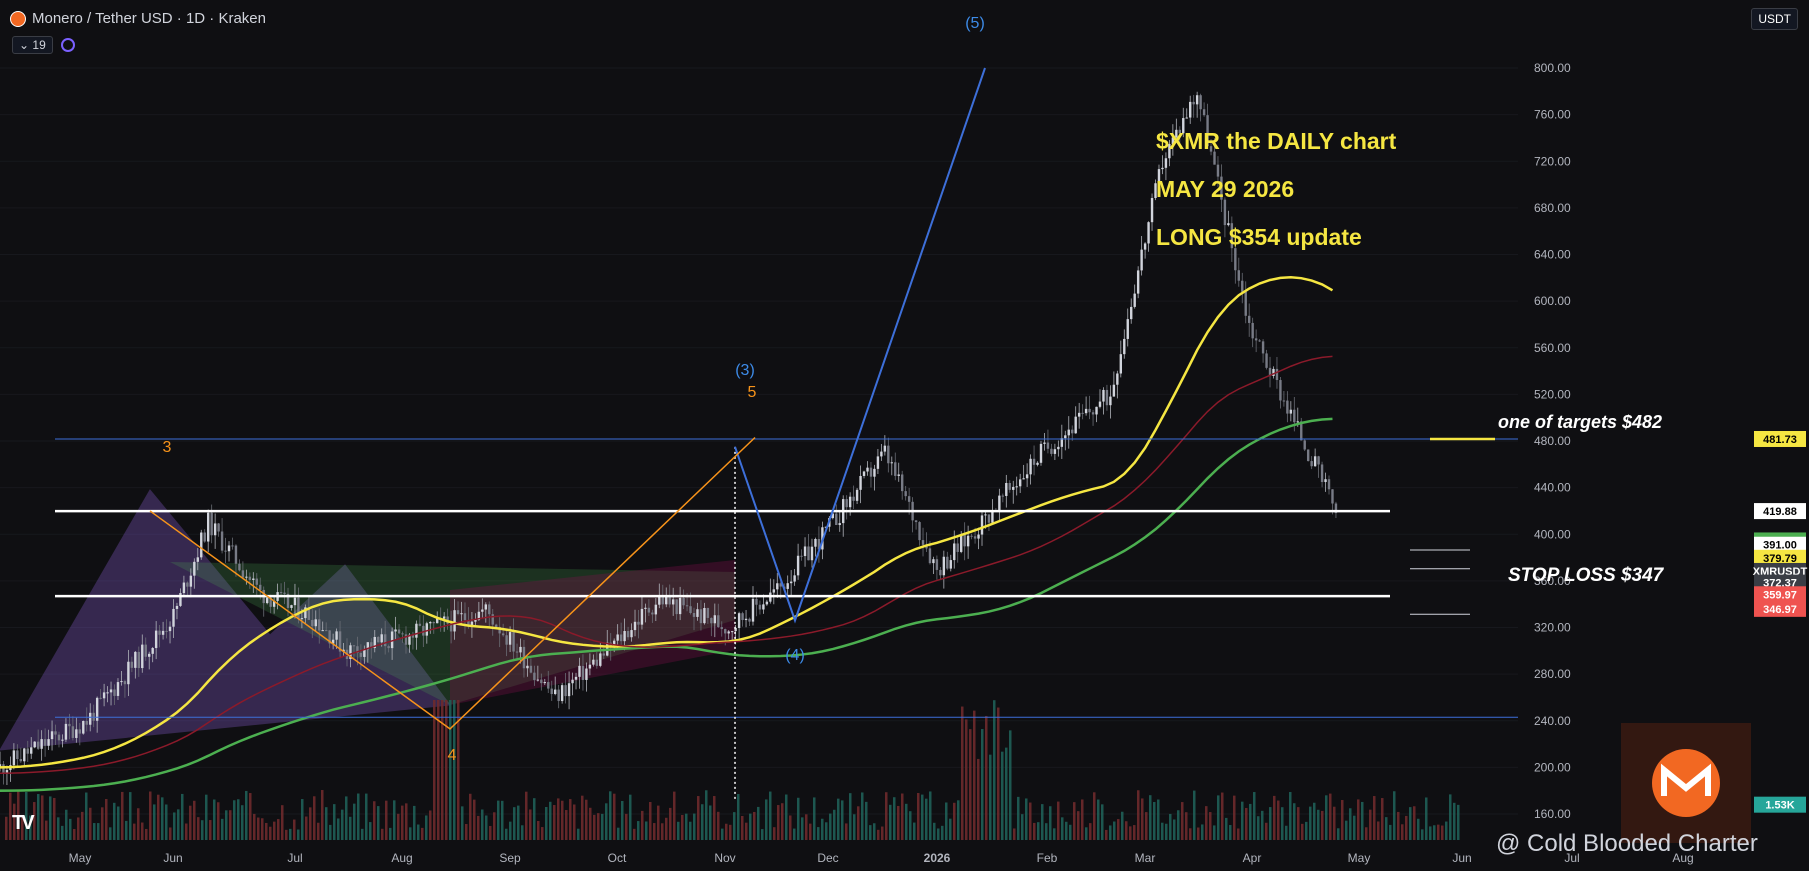  What do you see at coordinates (149, 18) in the screenshot?
I see `symbol-title: Monero / Tether USD · 1D · Kraken` at bounding box center [149, 18].